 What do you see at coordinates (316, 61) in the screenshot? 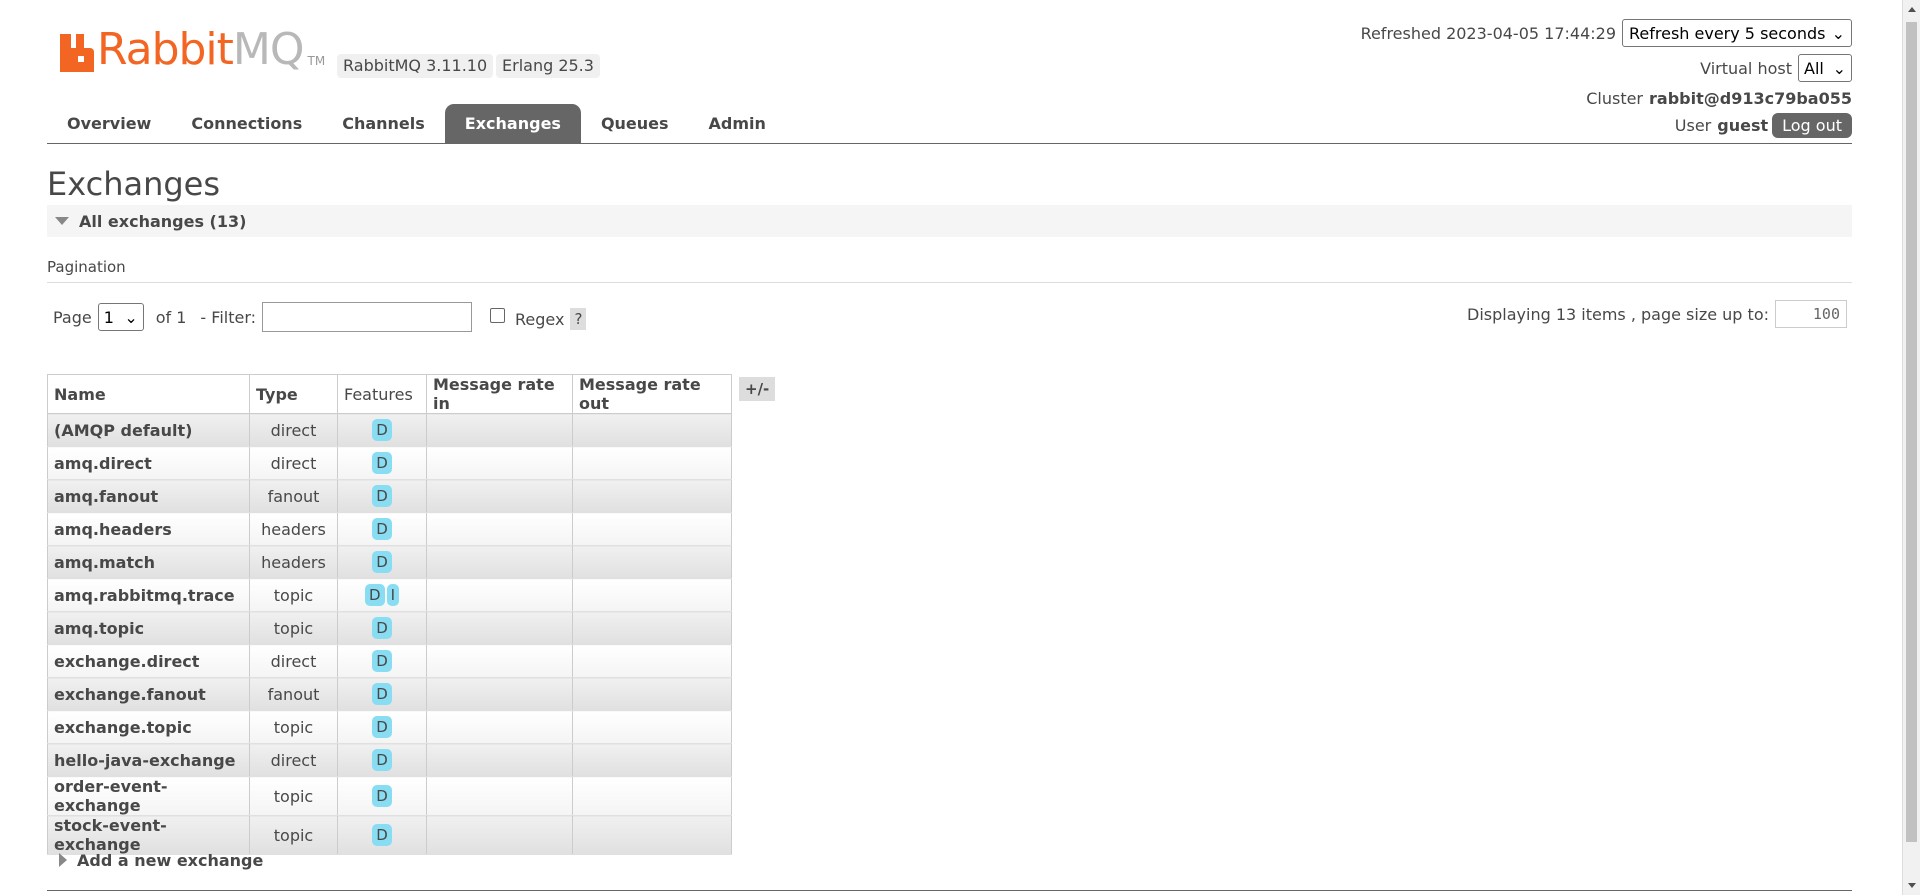
I see `logo-trademark: TM` at bounding box center [316, 61].